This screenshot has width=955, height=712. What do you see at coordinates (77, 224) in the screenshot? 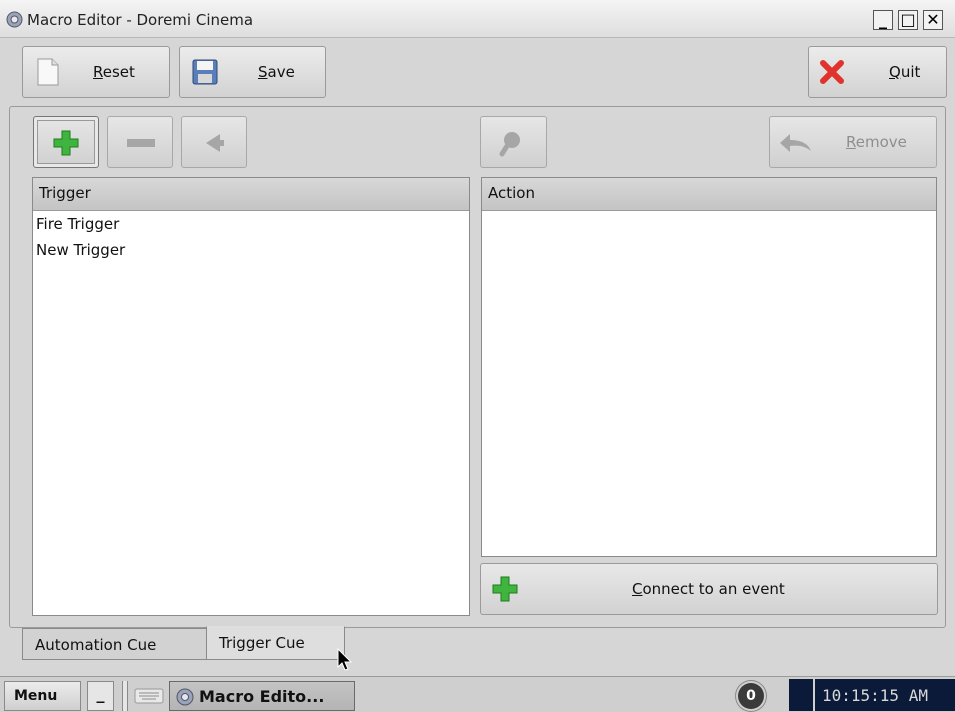
I see `list-item: Fire Trigger` at bounding box center [77, 224].